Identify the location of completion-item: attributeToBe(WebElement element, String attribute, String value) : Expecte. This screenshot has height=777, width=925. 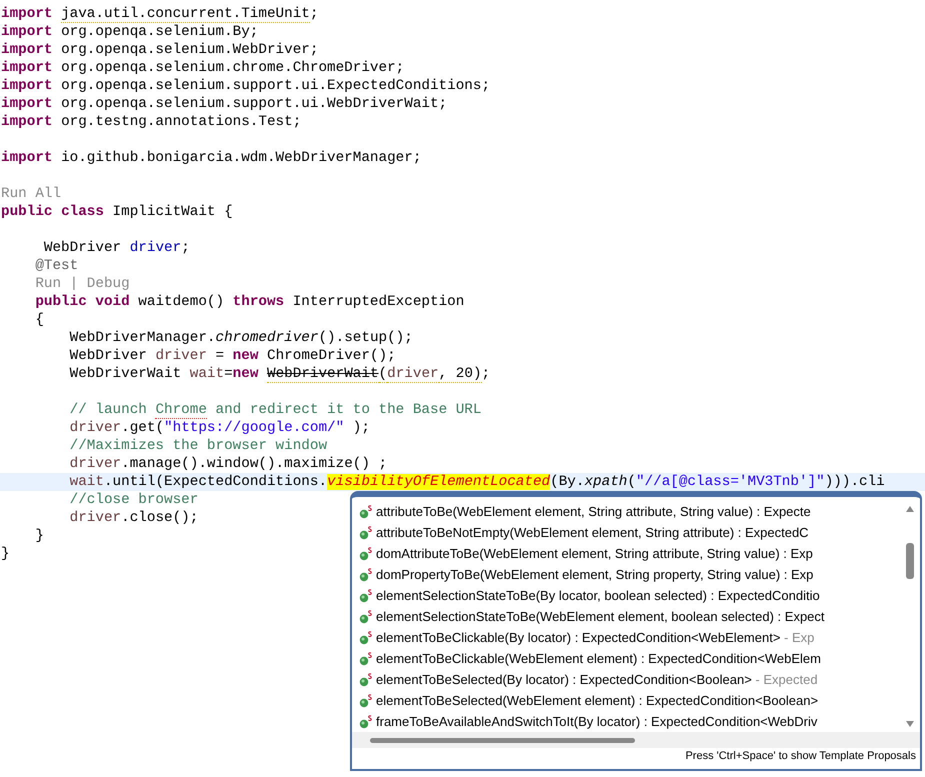
(626, 511).